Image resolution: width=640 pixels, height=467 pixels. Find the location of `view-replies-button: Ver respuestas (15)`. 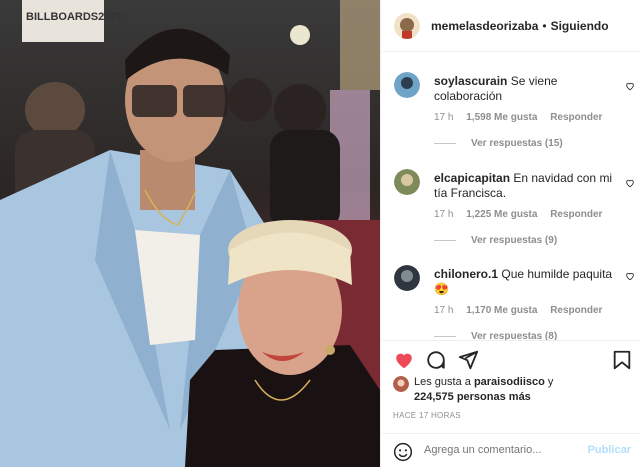

view-replies-button: Ver respuestas (15) is located at coordinates (498, 143).